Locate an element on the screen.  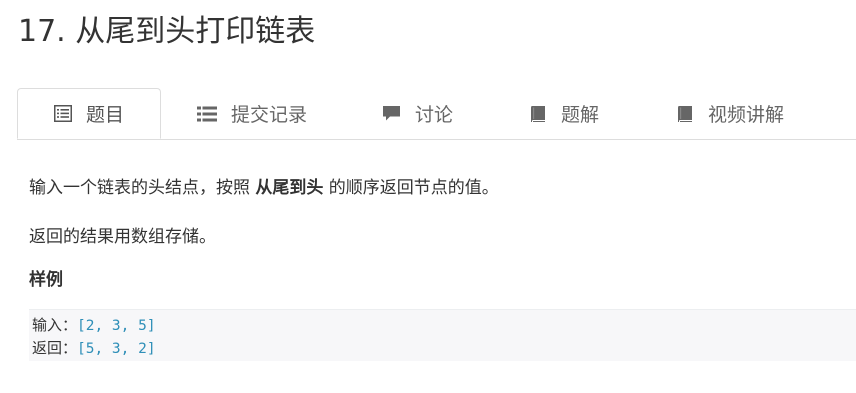
tab-bar: 题目 提交记录 讨论 题解 视频讲解 is located at coordinates (436, 114).